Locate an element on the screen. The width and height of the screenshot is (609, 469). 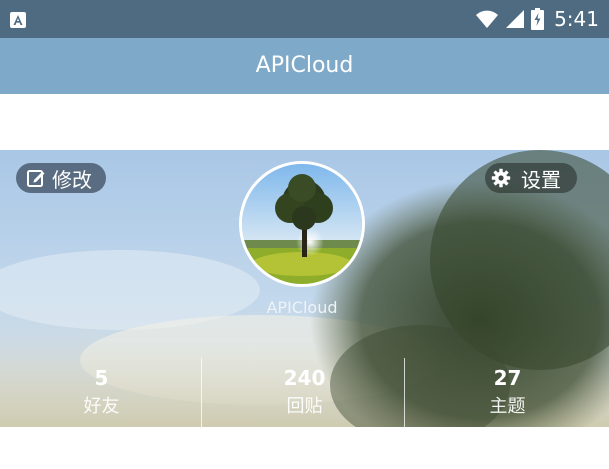
stat-friends: 5 好友 is located at coordinates (101, 392).